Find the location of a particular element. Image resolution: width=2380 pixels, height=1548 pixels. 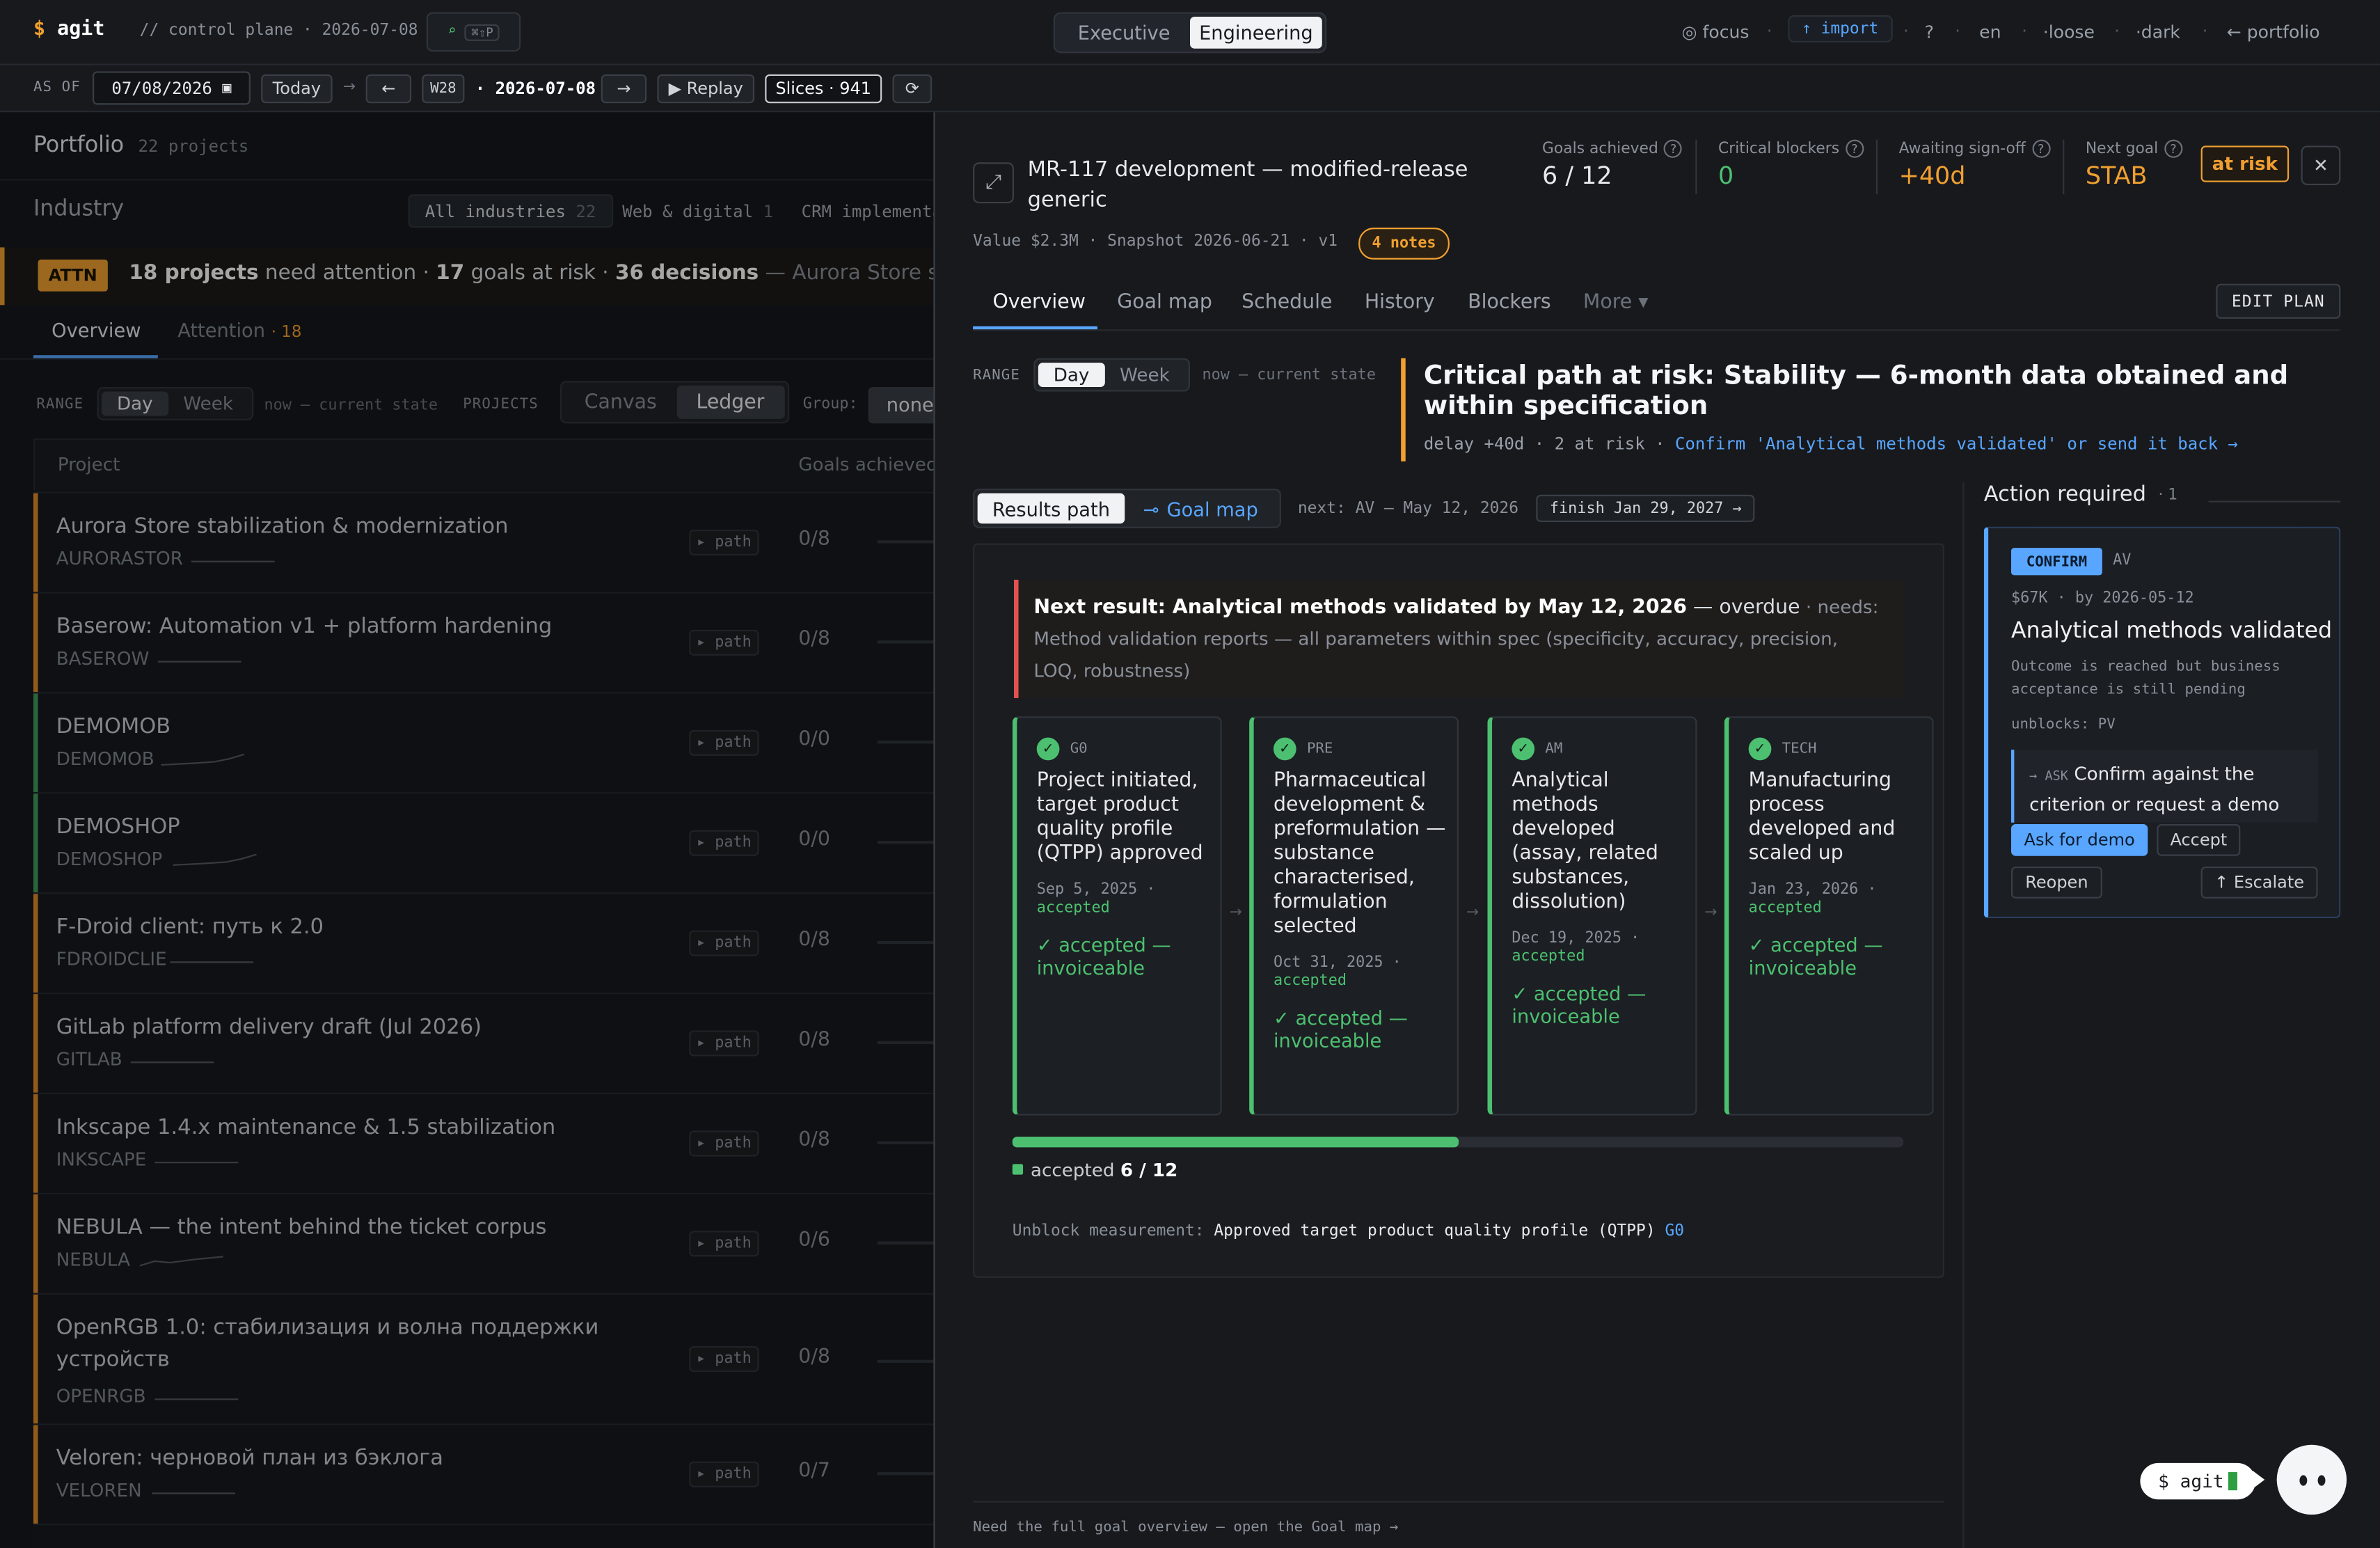

project-name: DEMOSHOP is located at coordinates (118, 826).